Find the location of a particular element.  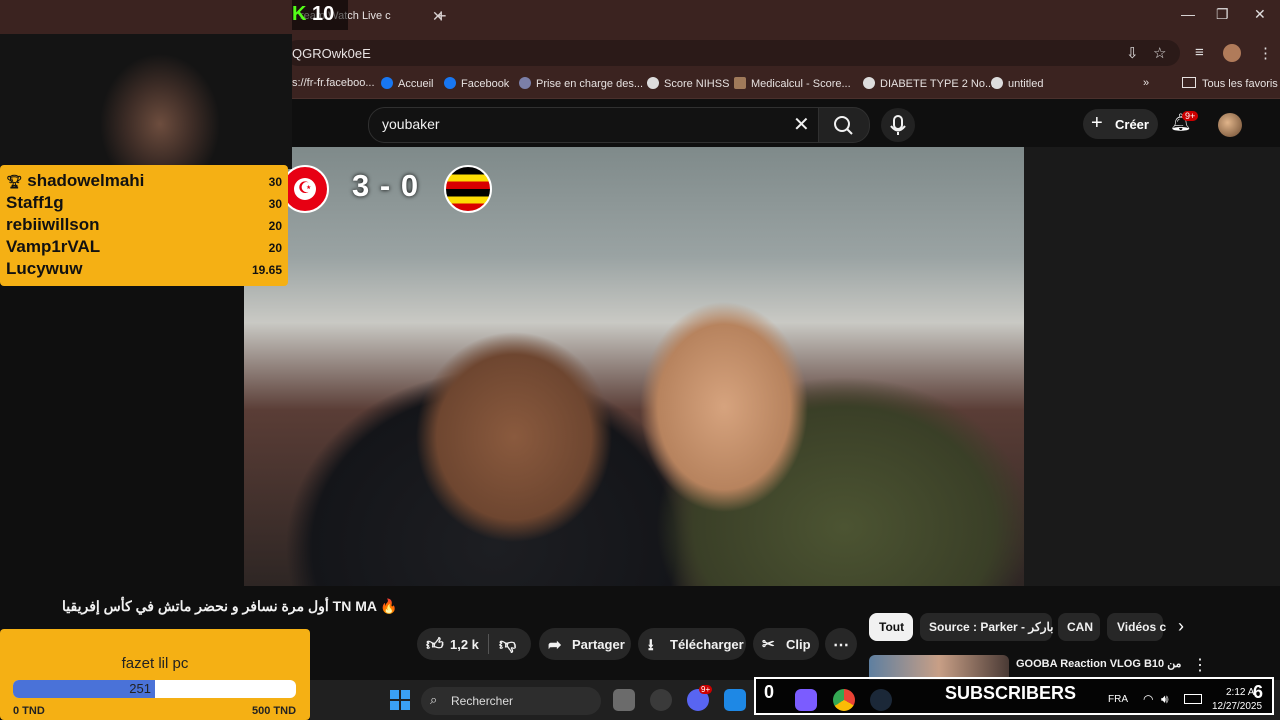

account-avatar is located at coordinates (1230, 125).